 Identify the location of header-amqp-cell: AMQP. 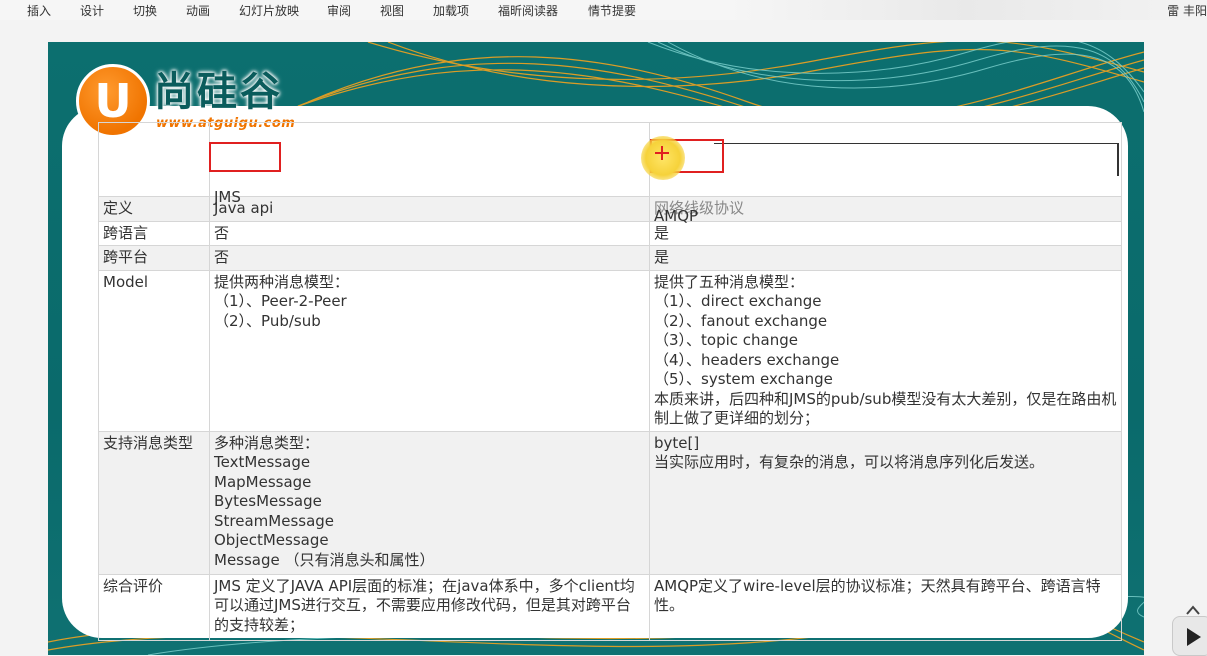
(885, 173).